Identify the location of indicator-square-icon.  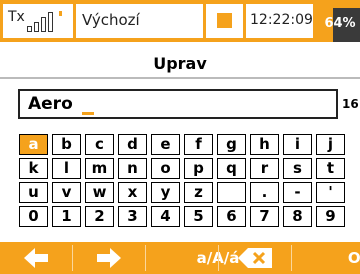
(224, 20).